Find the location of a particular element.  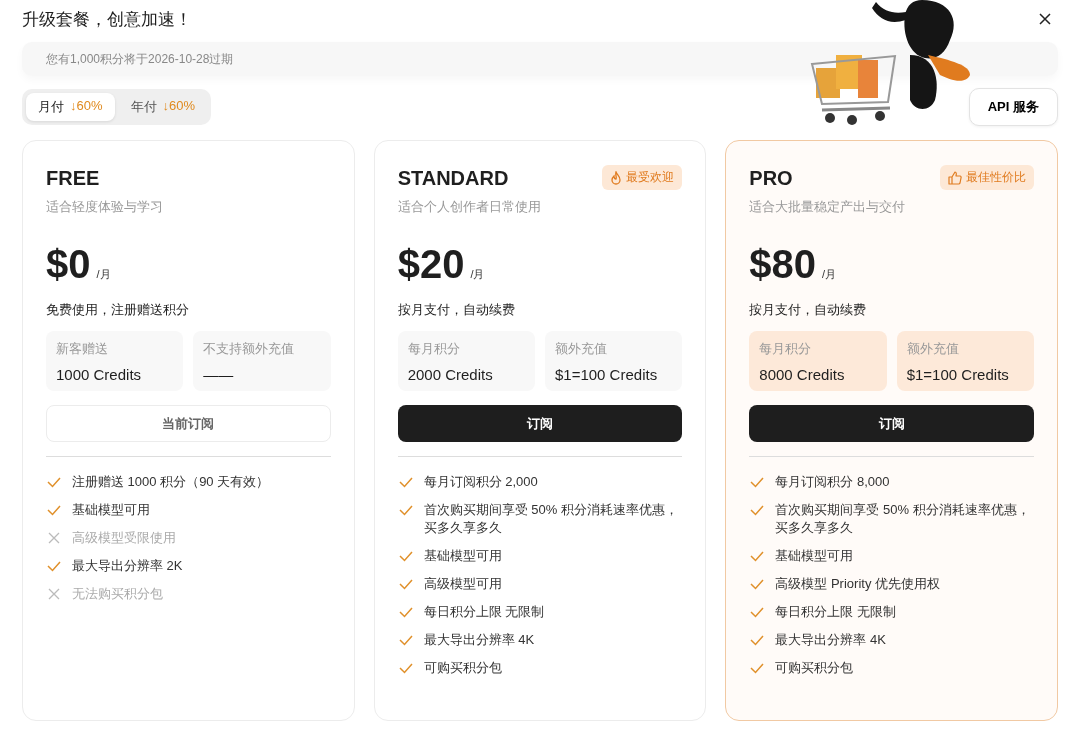

thumbs-up-icon is located at coordinates (955, 177).